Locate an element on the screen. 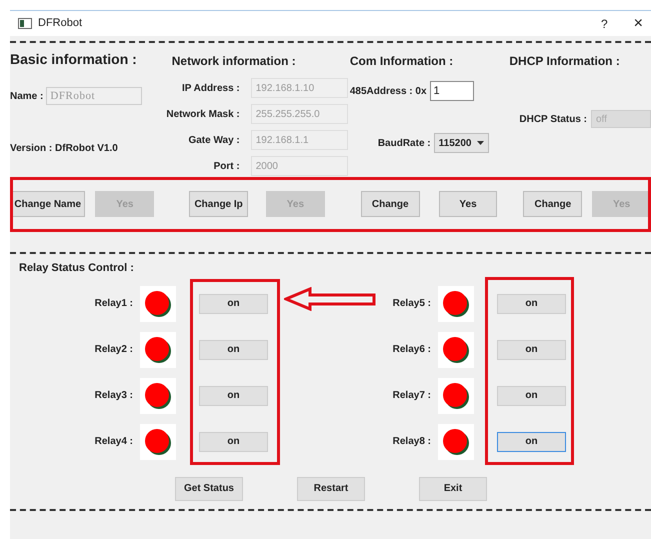  section-heading: Network information : is located at coordinates (234, 61).